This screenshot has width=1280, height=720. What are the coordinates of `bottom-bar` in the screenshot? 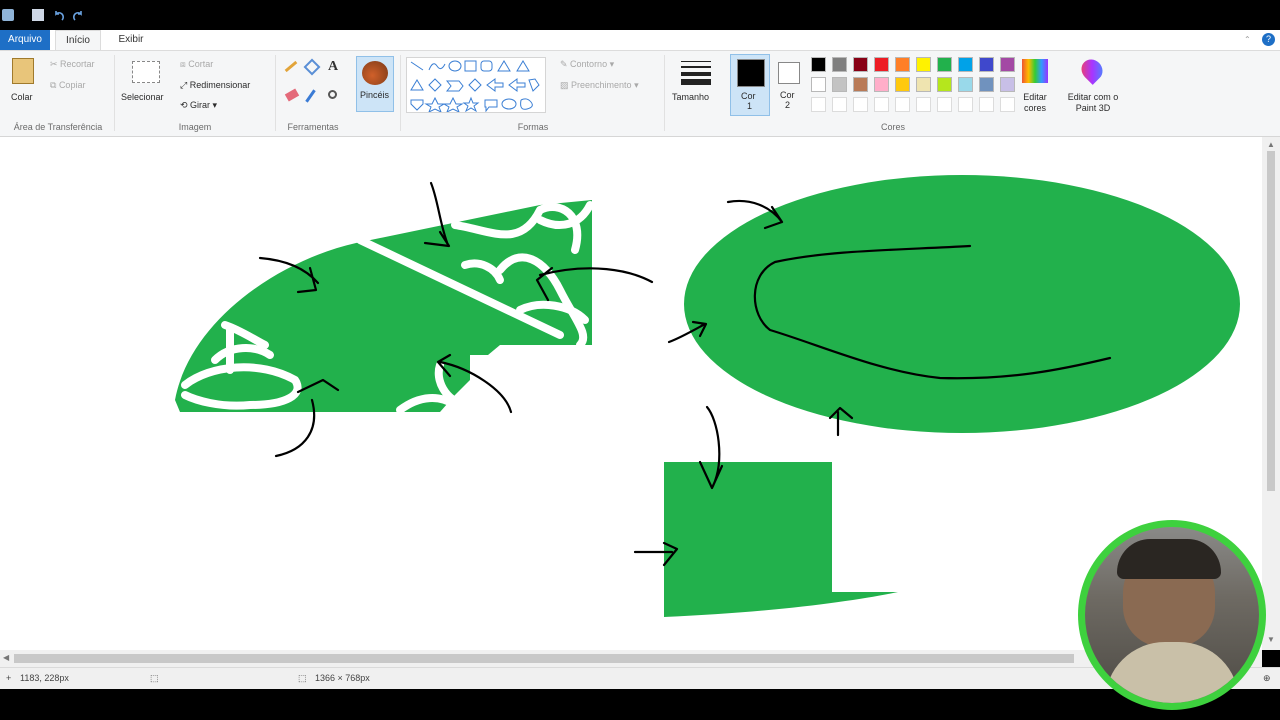 It's located at (640, 704).